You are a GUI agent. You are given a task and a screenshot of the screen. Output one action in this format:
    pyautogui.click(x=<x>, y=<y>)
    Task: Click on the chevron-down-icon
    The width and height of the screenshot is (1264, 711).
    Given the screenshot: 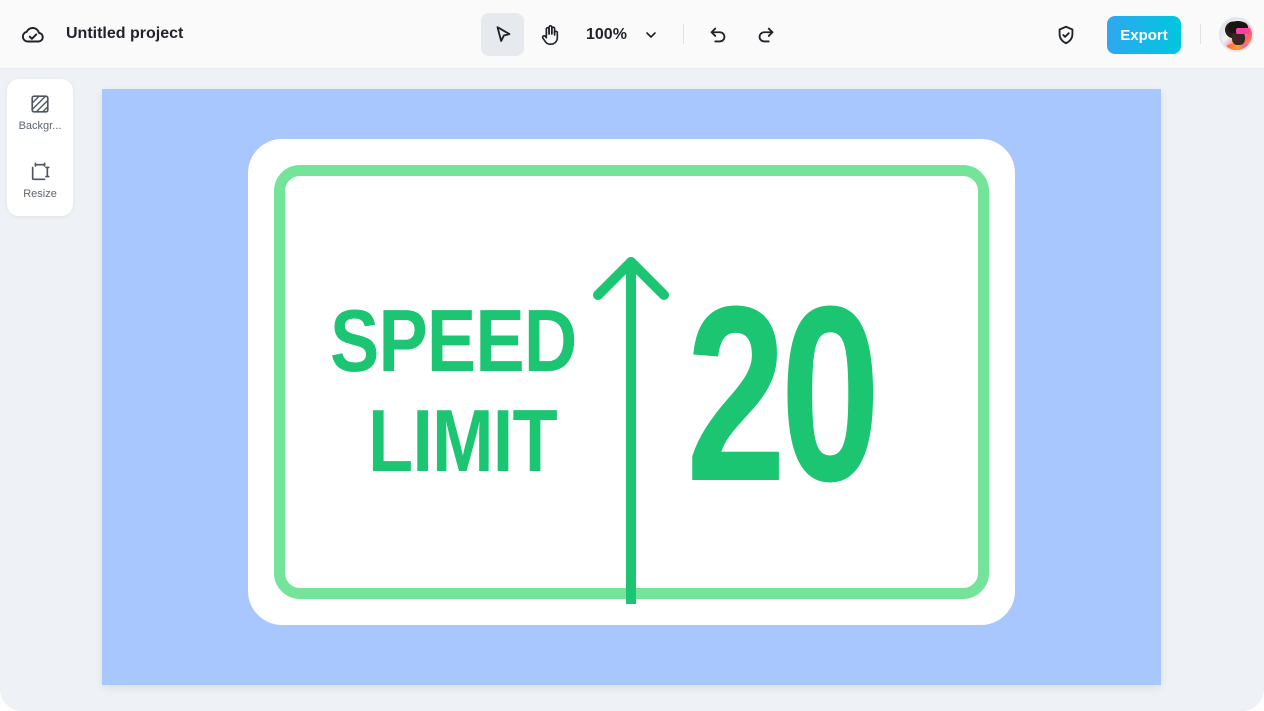 What is the action you would take?
    pyautogui.click(x=651, y=35)
    